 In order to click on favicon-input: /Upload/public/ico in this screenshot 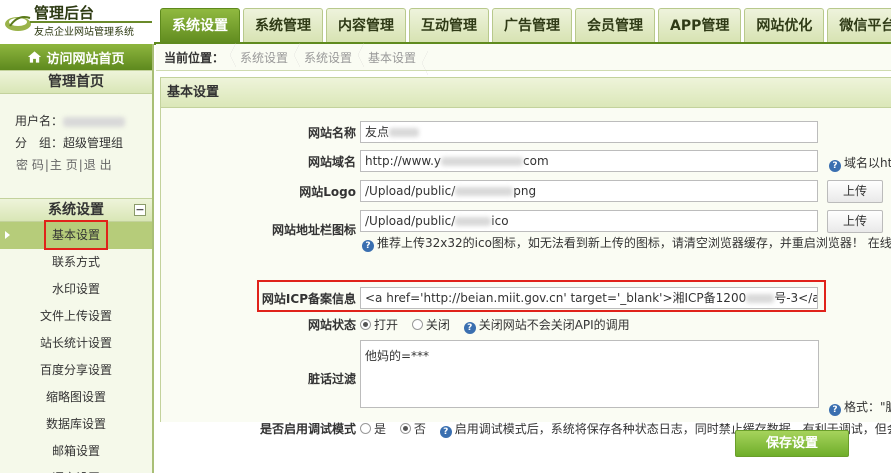, I will do `click(589, 221)`.